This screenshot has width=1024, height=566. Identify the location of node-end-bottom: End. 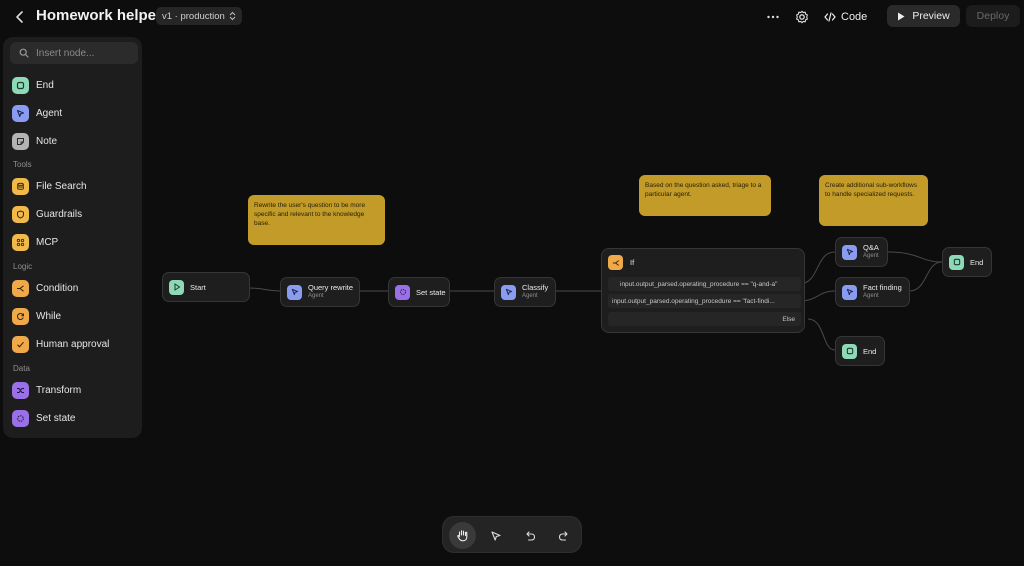
(860, 351).